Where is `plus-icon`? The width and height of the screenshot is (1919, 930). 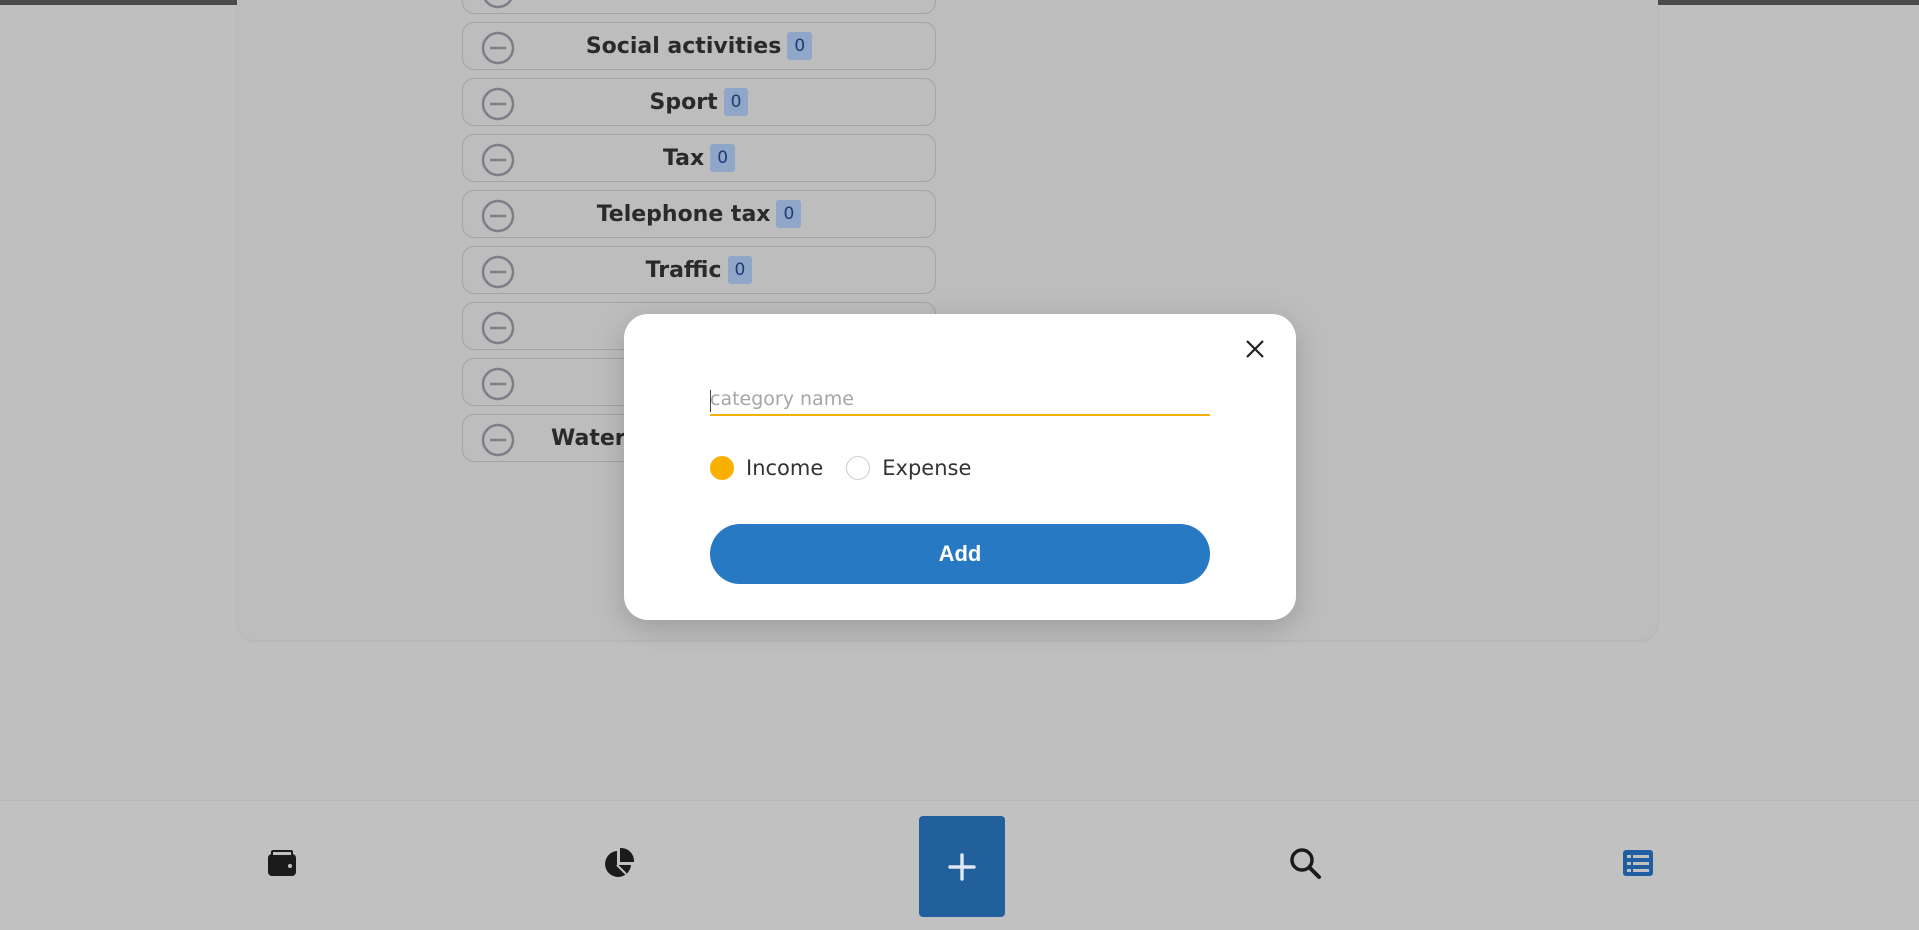
plus-icon is located at coordinates (962, 866).